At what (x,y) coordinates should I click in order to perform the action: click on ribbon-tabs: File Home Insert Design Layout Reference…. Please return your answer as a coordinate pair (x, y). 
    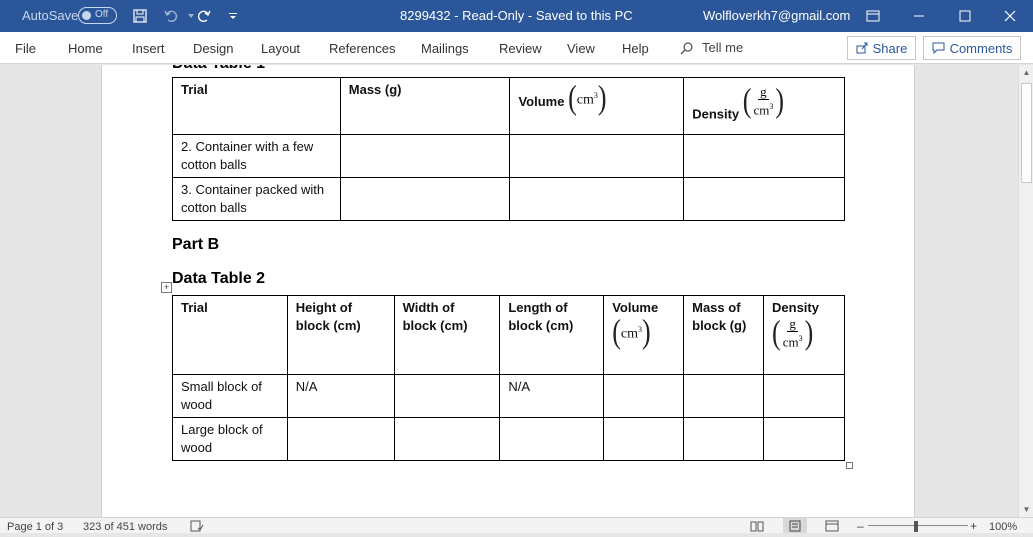
    Looking at the image, I should click on (516, 48).